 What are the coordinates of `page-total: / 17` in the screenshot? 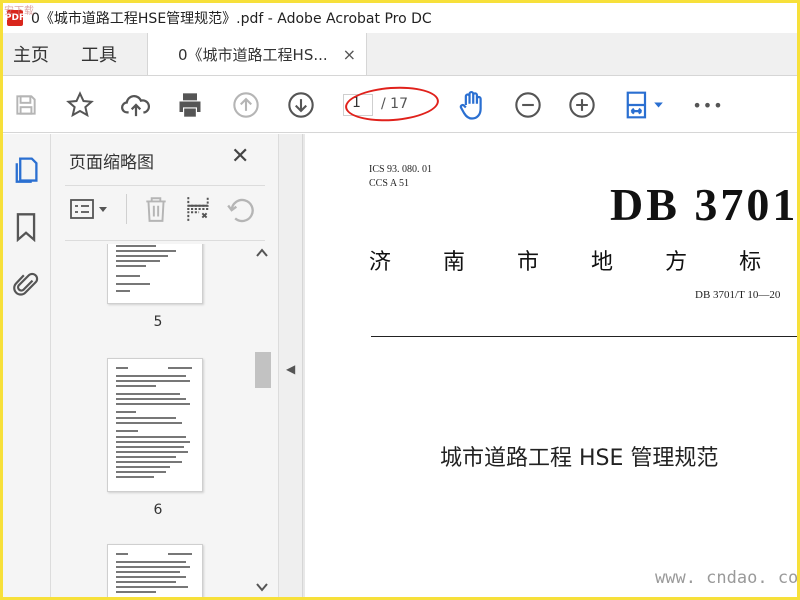 It's located at (394, 104).